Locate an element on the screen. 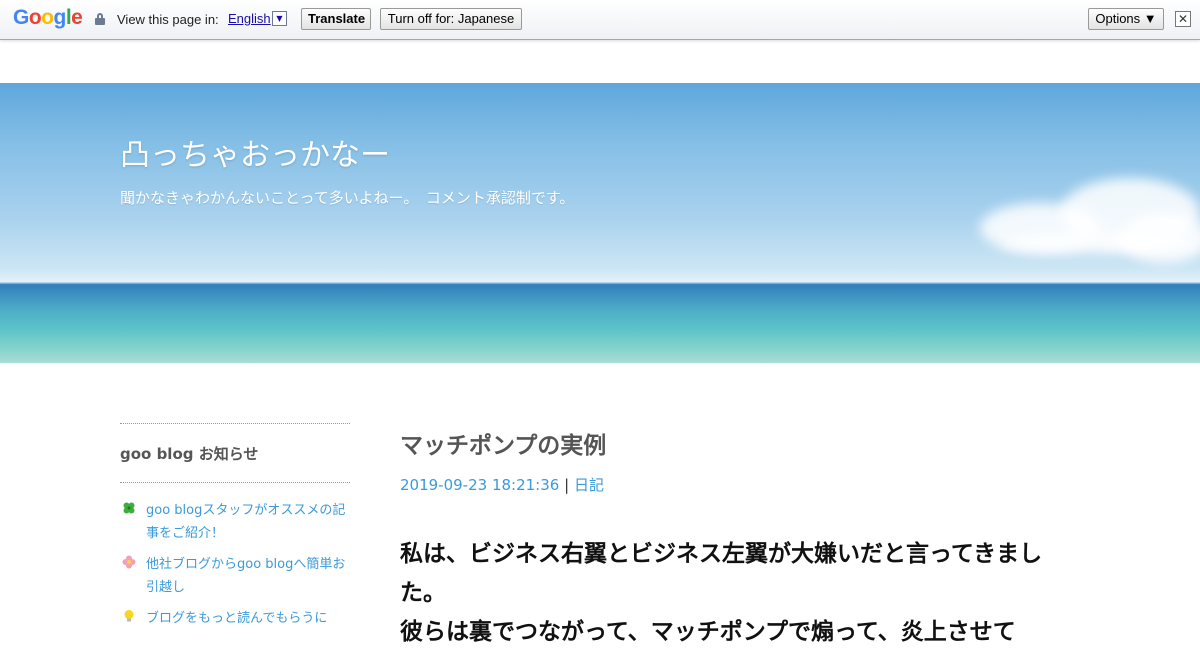 The width and height of the screenshot is (1200, 652). blog-description: 聞かなきゃわかんないことって多いよねー。 コメント承認制です。 is located at coordinates (347, 198).